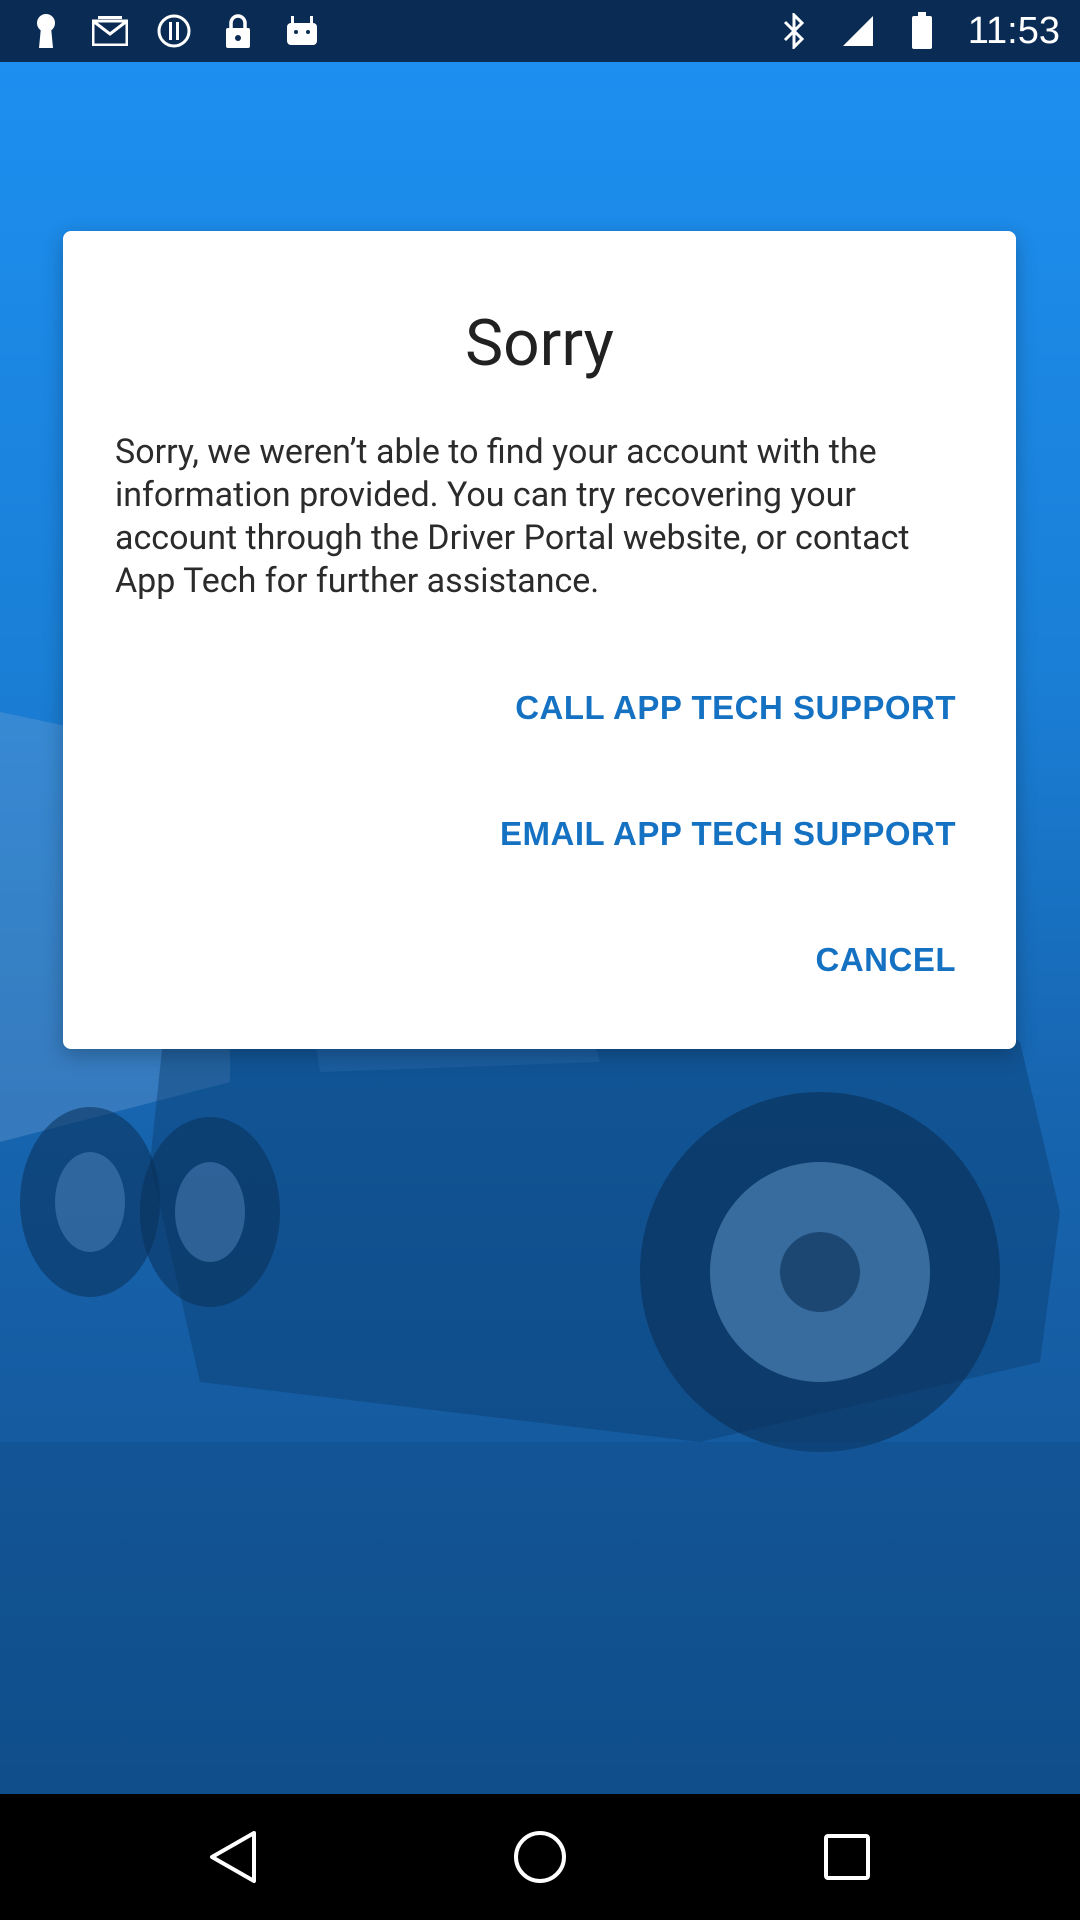 The height and width of the screenshot is (1920, 1080). Describe the element at coordinates (886, 960) in the screenshot. I see `cancel-button: CANCEL` at that location.